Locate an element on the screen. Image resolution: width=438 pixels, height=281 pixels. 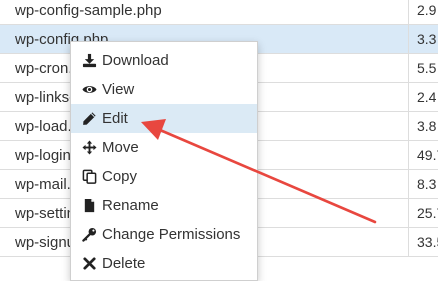
menu-item-label: Change Permissions is located at coordinates (171, 234).